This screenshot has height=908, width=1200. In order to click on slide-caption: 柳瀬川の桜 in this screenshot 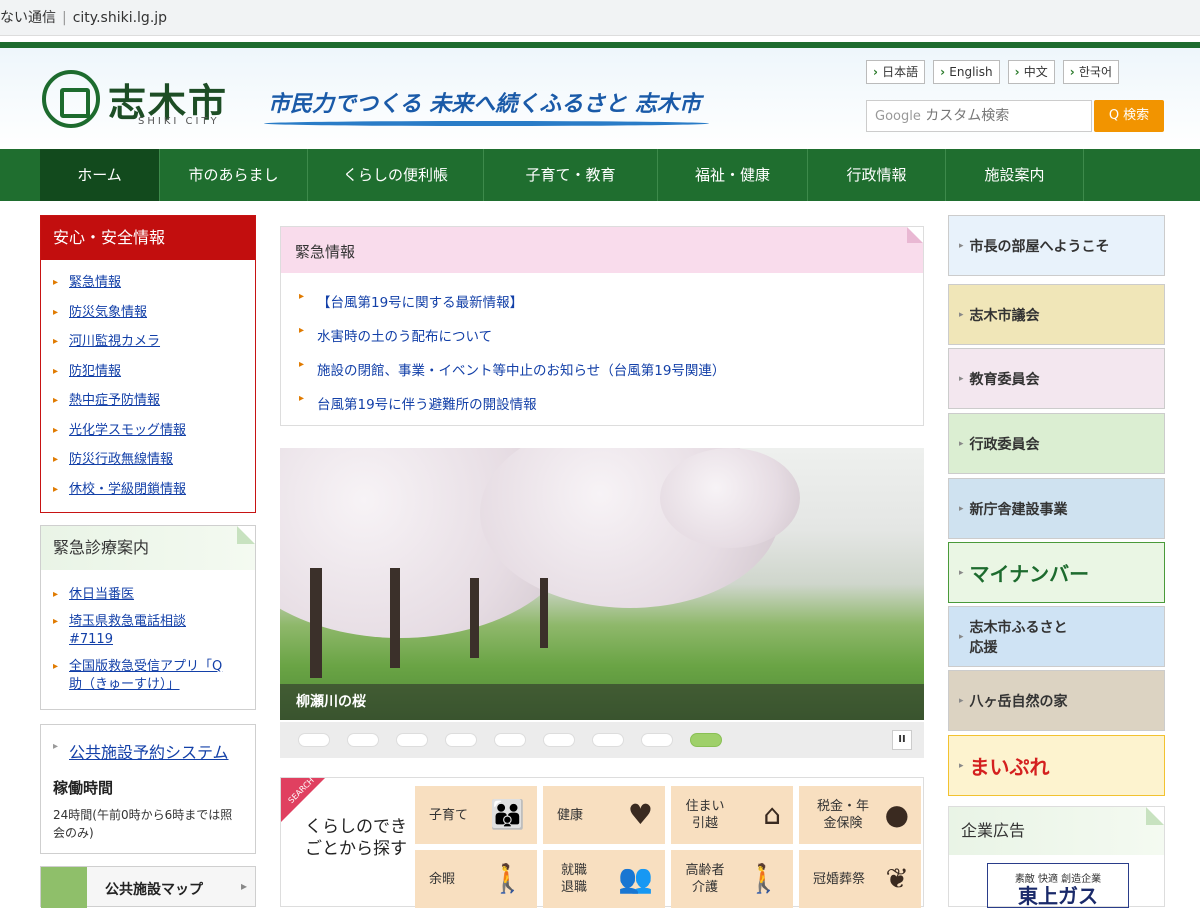, I will do `click(602, 702)`.